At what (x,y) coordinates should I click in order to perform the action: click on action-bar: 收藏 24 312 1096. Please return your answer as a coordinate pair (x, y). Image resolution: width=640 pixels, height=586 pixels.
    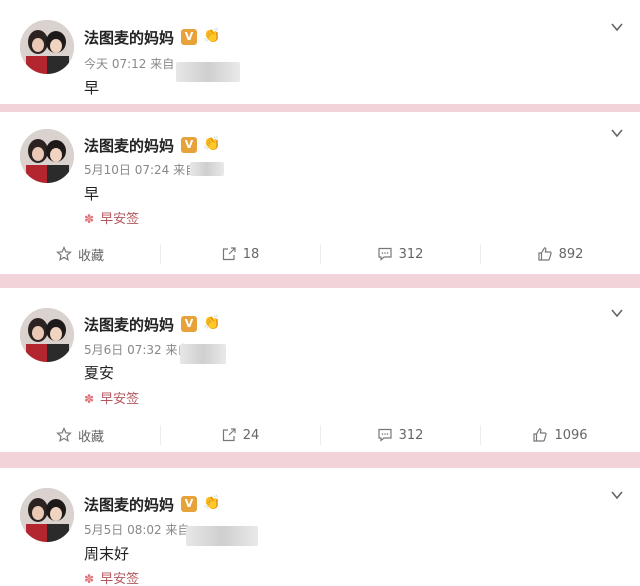
    Looking at the image, I should click on (320, 433).